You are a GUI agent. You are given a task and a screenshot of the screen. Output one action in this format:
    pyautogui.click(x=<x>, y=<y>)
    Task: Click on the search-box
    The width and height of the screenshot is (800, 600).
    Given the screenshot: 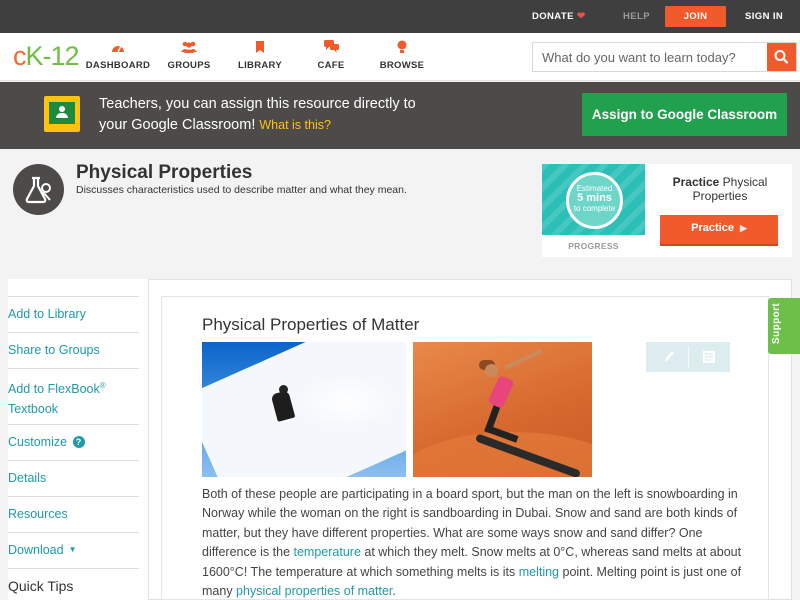 What is the action you would take?
    pyautogui.click(x=664, y=57)
    